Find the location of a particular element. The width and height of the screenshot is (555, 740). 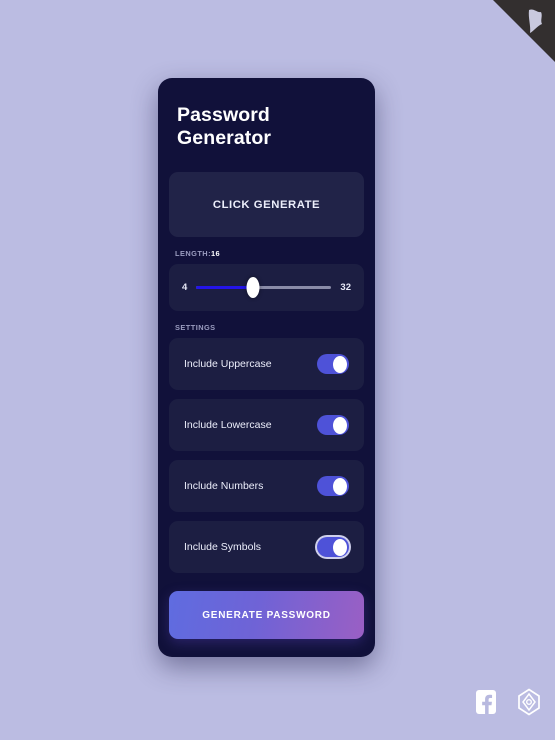

settings-row-label: Include Uppercase is located at coordinates (228, 364).